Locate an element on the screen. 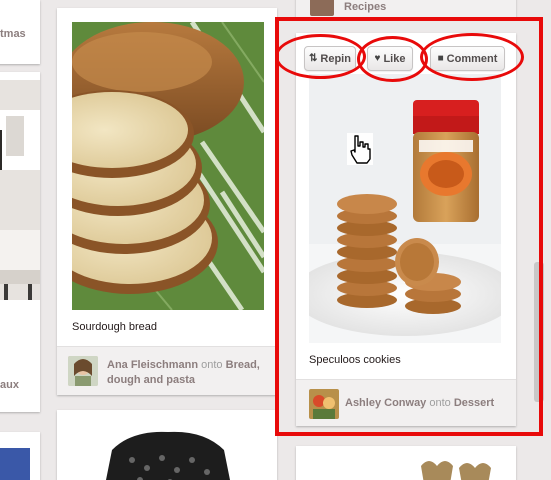 Image resolution: width=551 pixels, height=480 pixels. repin-button: ⇅ Repin is located at coordinates (330, 58).